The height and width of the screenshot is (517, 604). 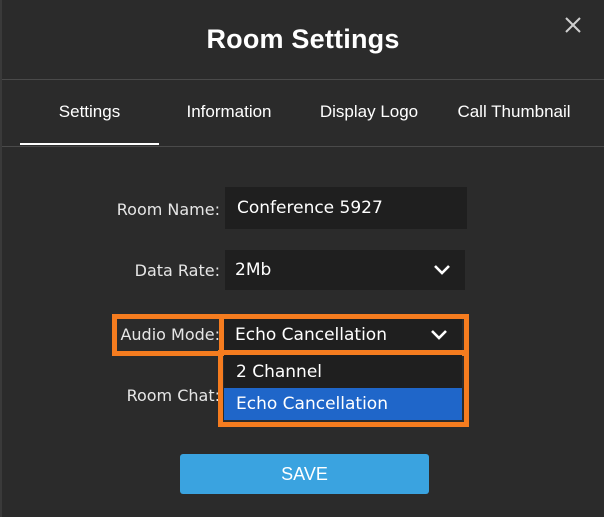 I want to click on audio-mode-dropdown-highlight, so click(x=343, y=388).